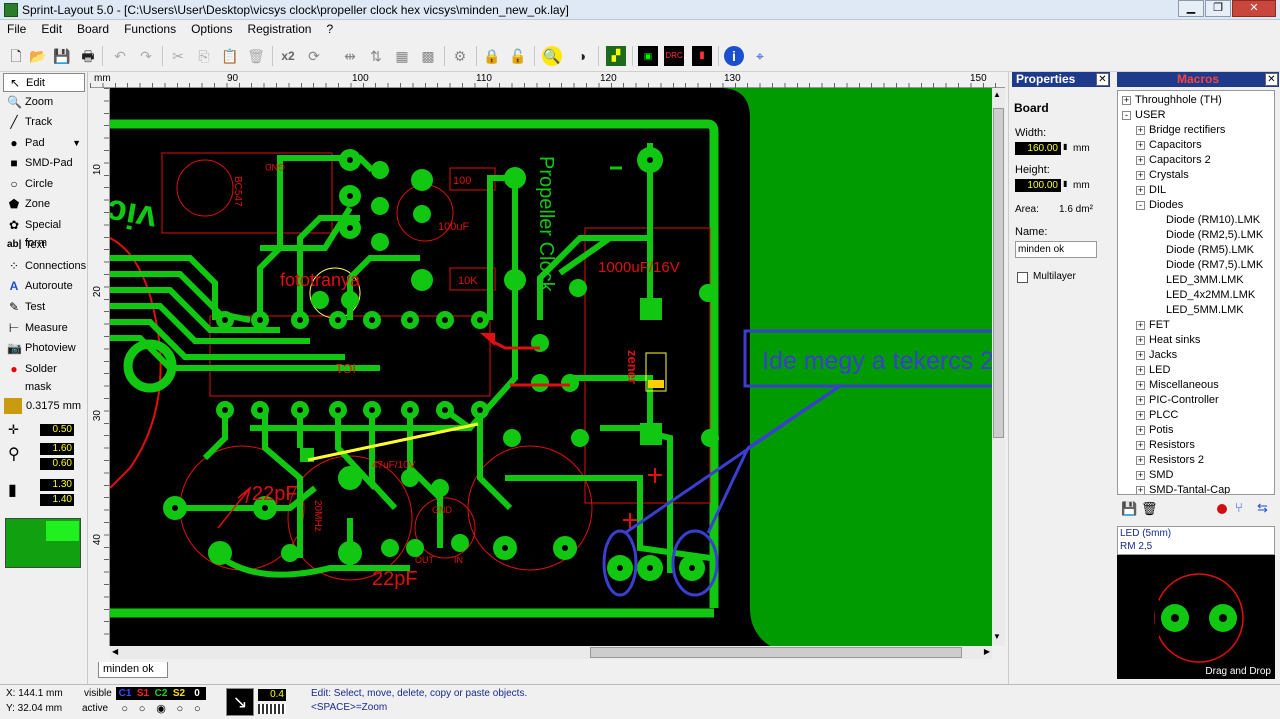  I want to click on chevron-down-icon: ▼, so click(76, 143).